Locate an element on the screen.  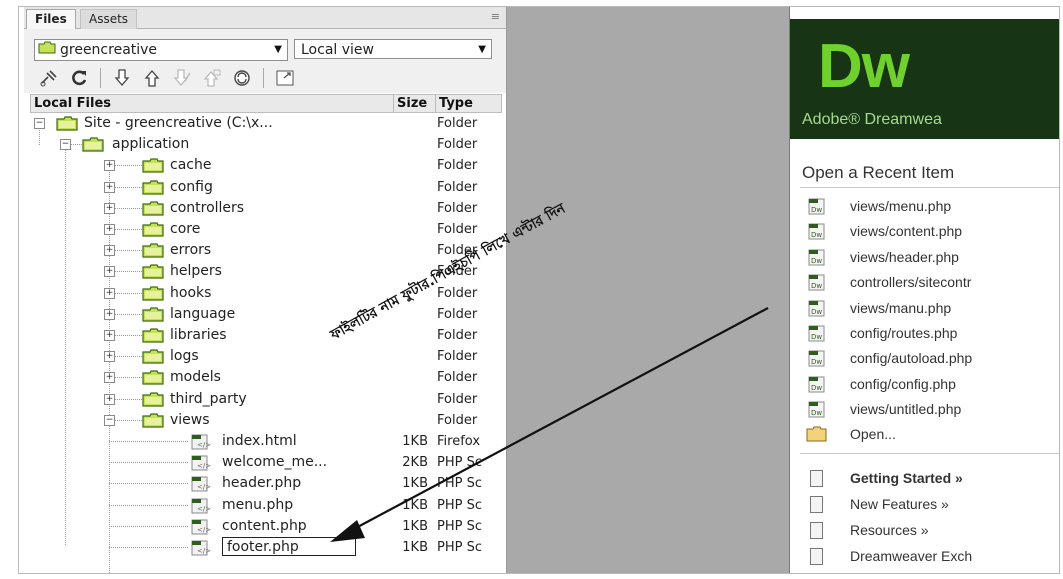
expand-icon is located at coordinates (285, 78).